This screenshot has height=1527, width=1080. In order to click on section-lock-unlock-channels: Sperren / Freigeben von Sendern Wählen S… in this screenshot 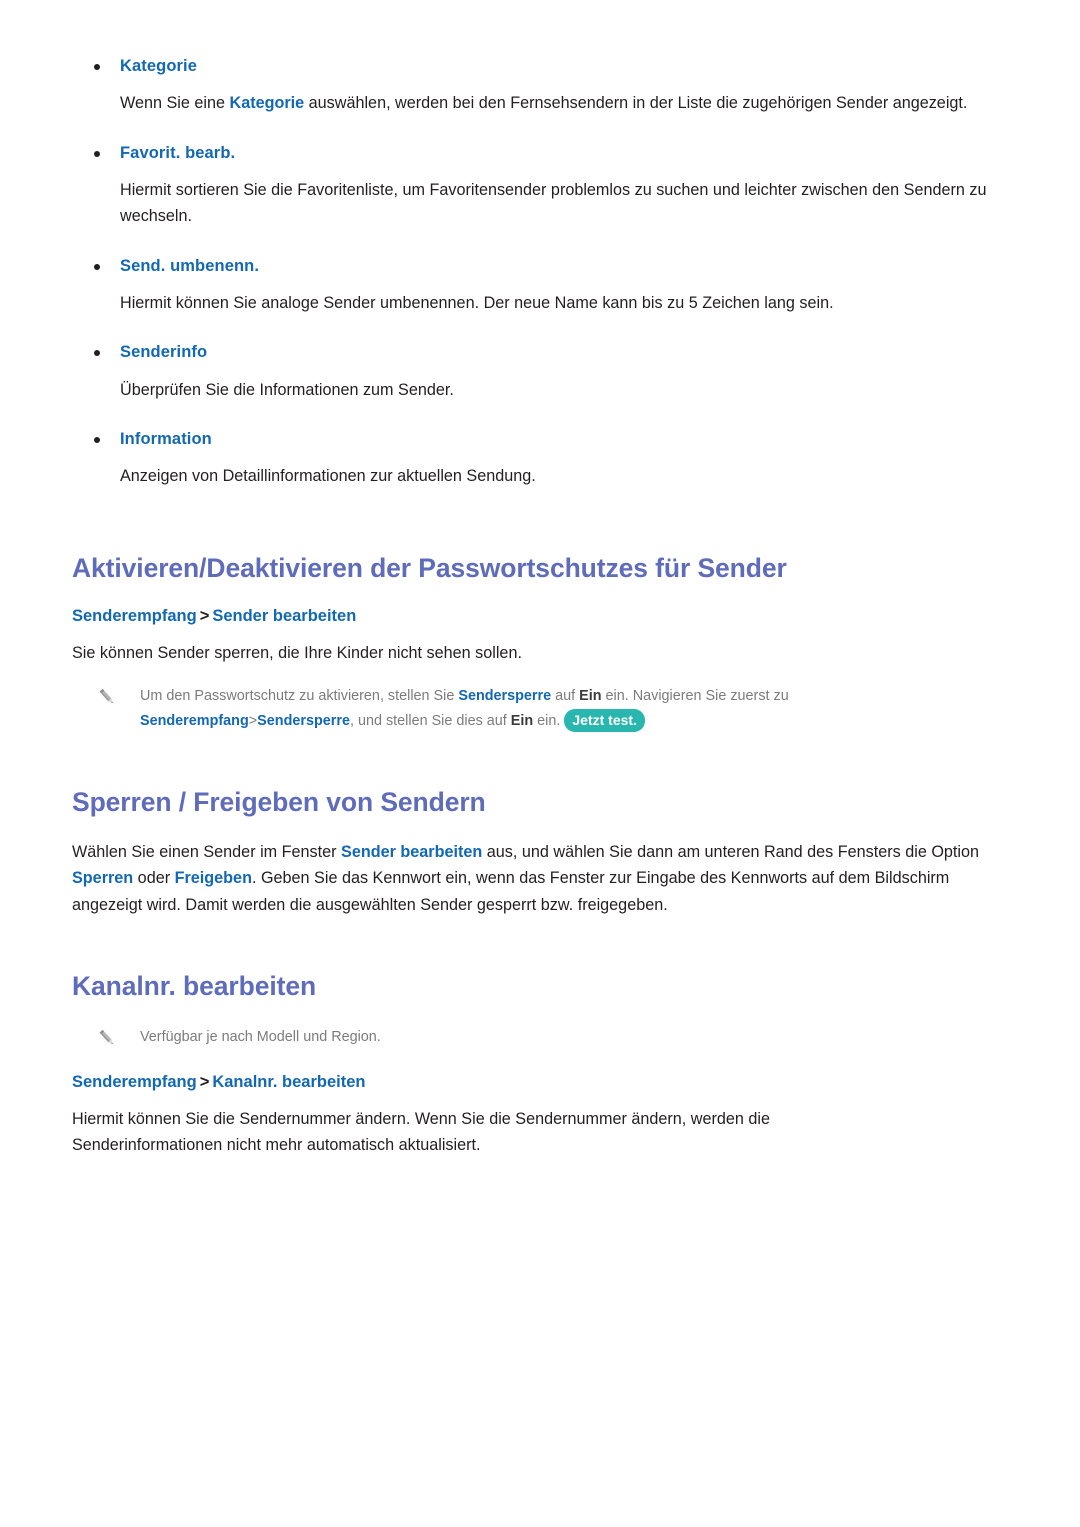, I will do `click(536, 852)`.